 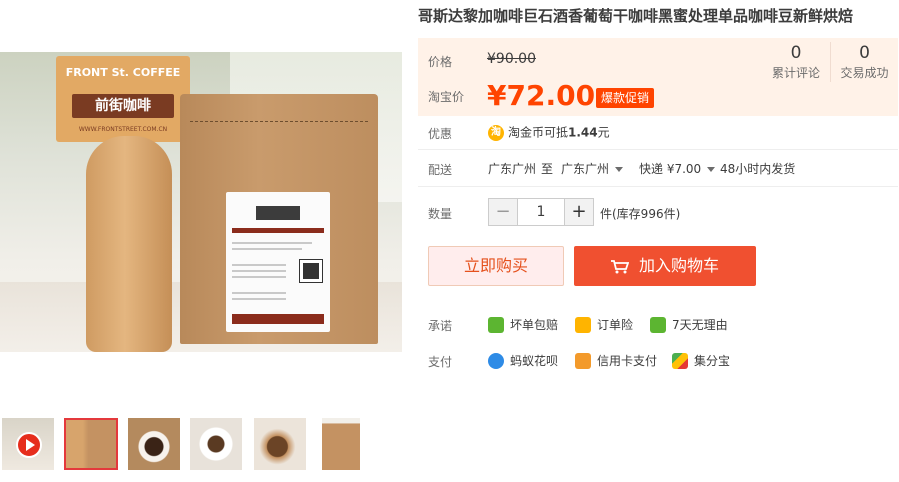 I want to click on shipping-select: 快递 ¥7.00, so click(x=677, y=169).